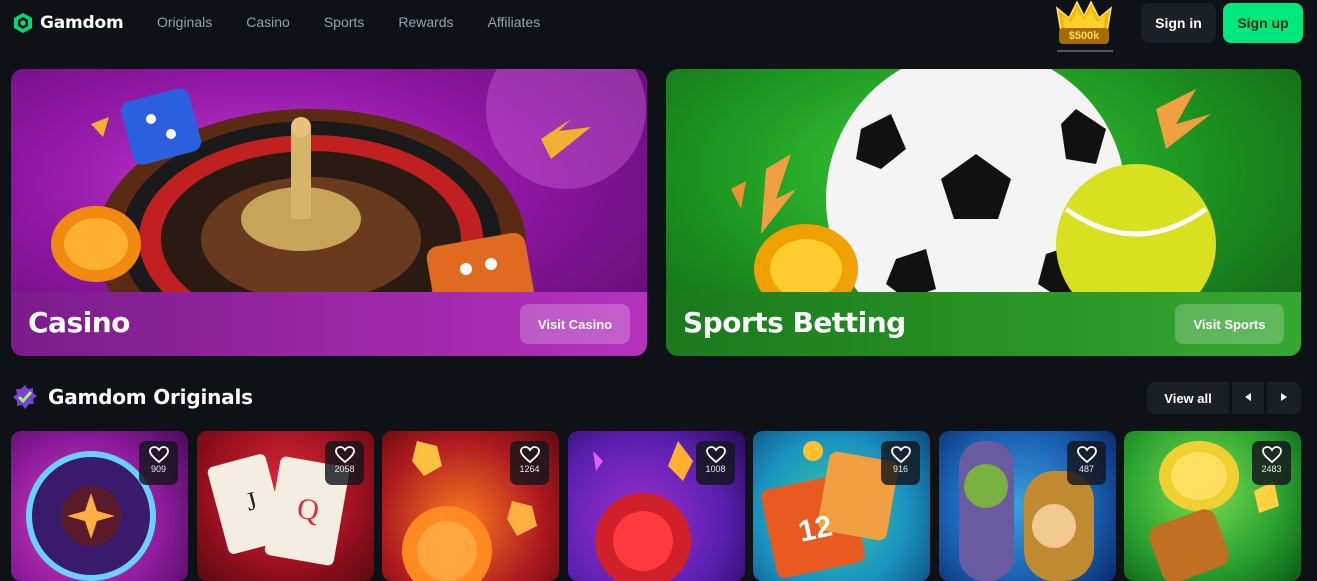  What do you see at coordinates (1263, 23) in the screenshot?
I see `sign-up-button: Sign up` at bounding box center [1263, 23].